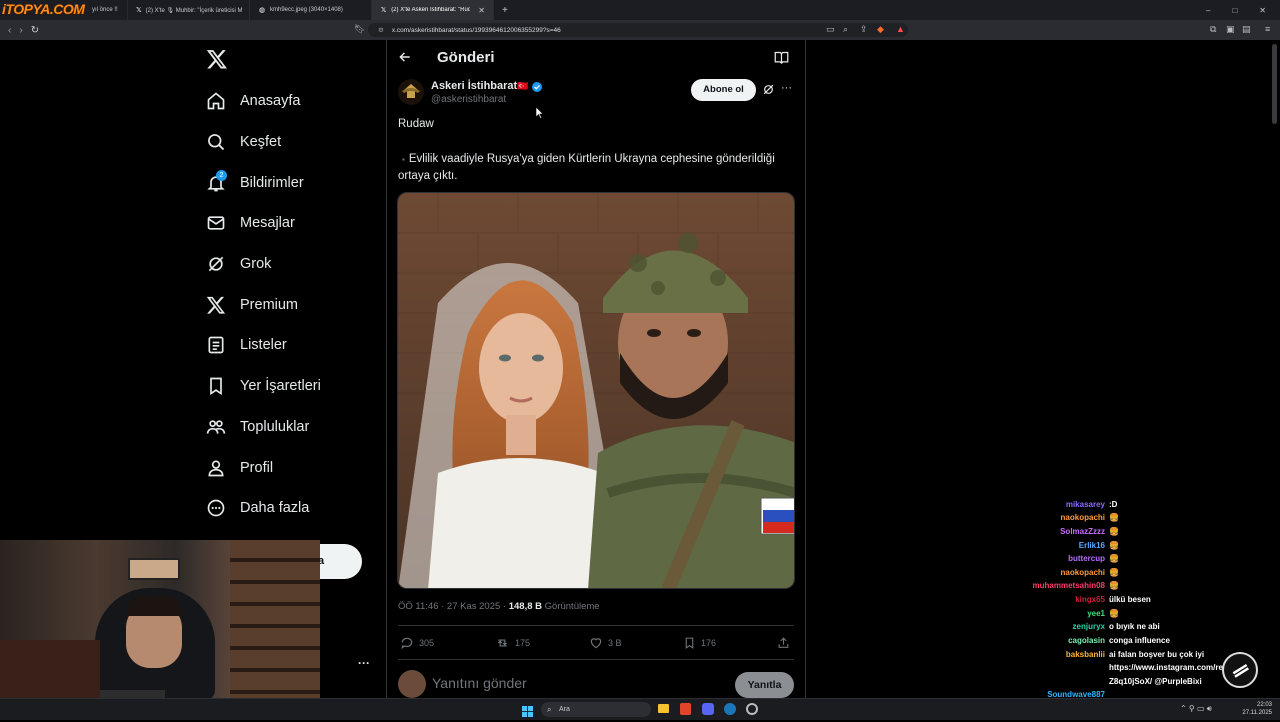 The image size is (1280, 722). I want to click on tray-icons: ⌃ ⚲ ▭ 🔊︎, so click(1196, 709).